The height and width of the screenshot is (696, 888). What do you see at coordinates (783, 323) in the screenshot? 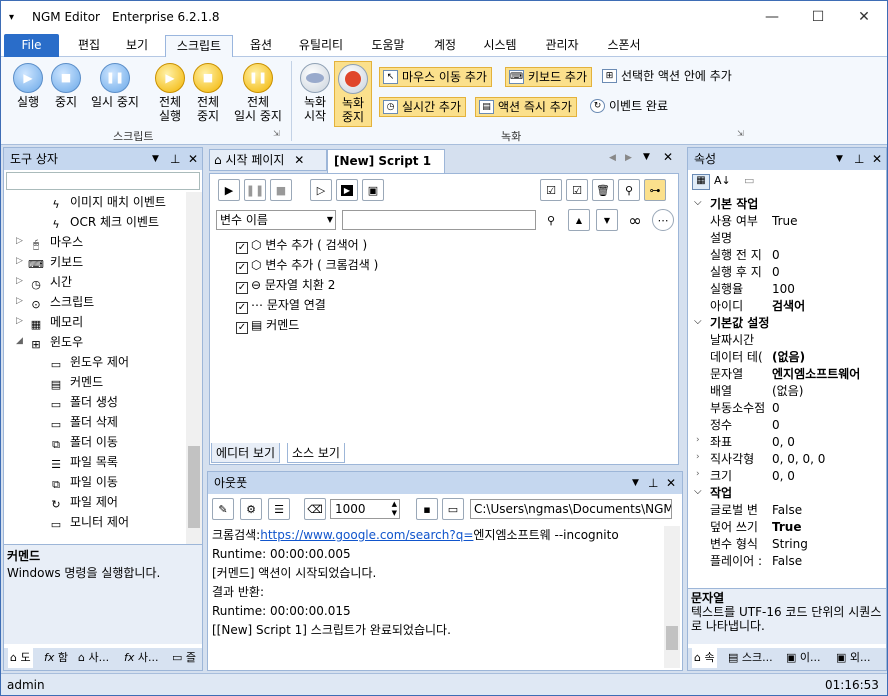
I see `prop-category-defaults: 기본값 설정` at bounding box center [783, 323].